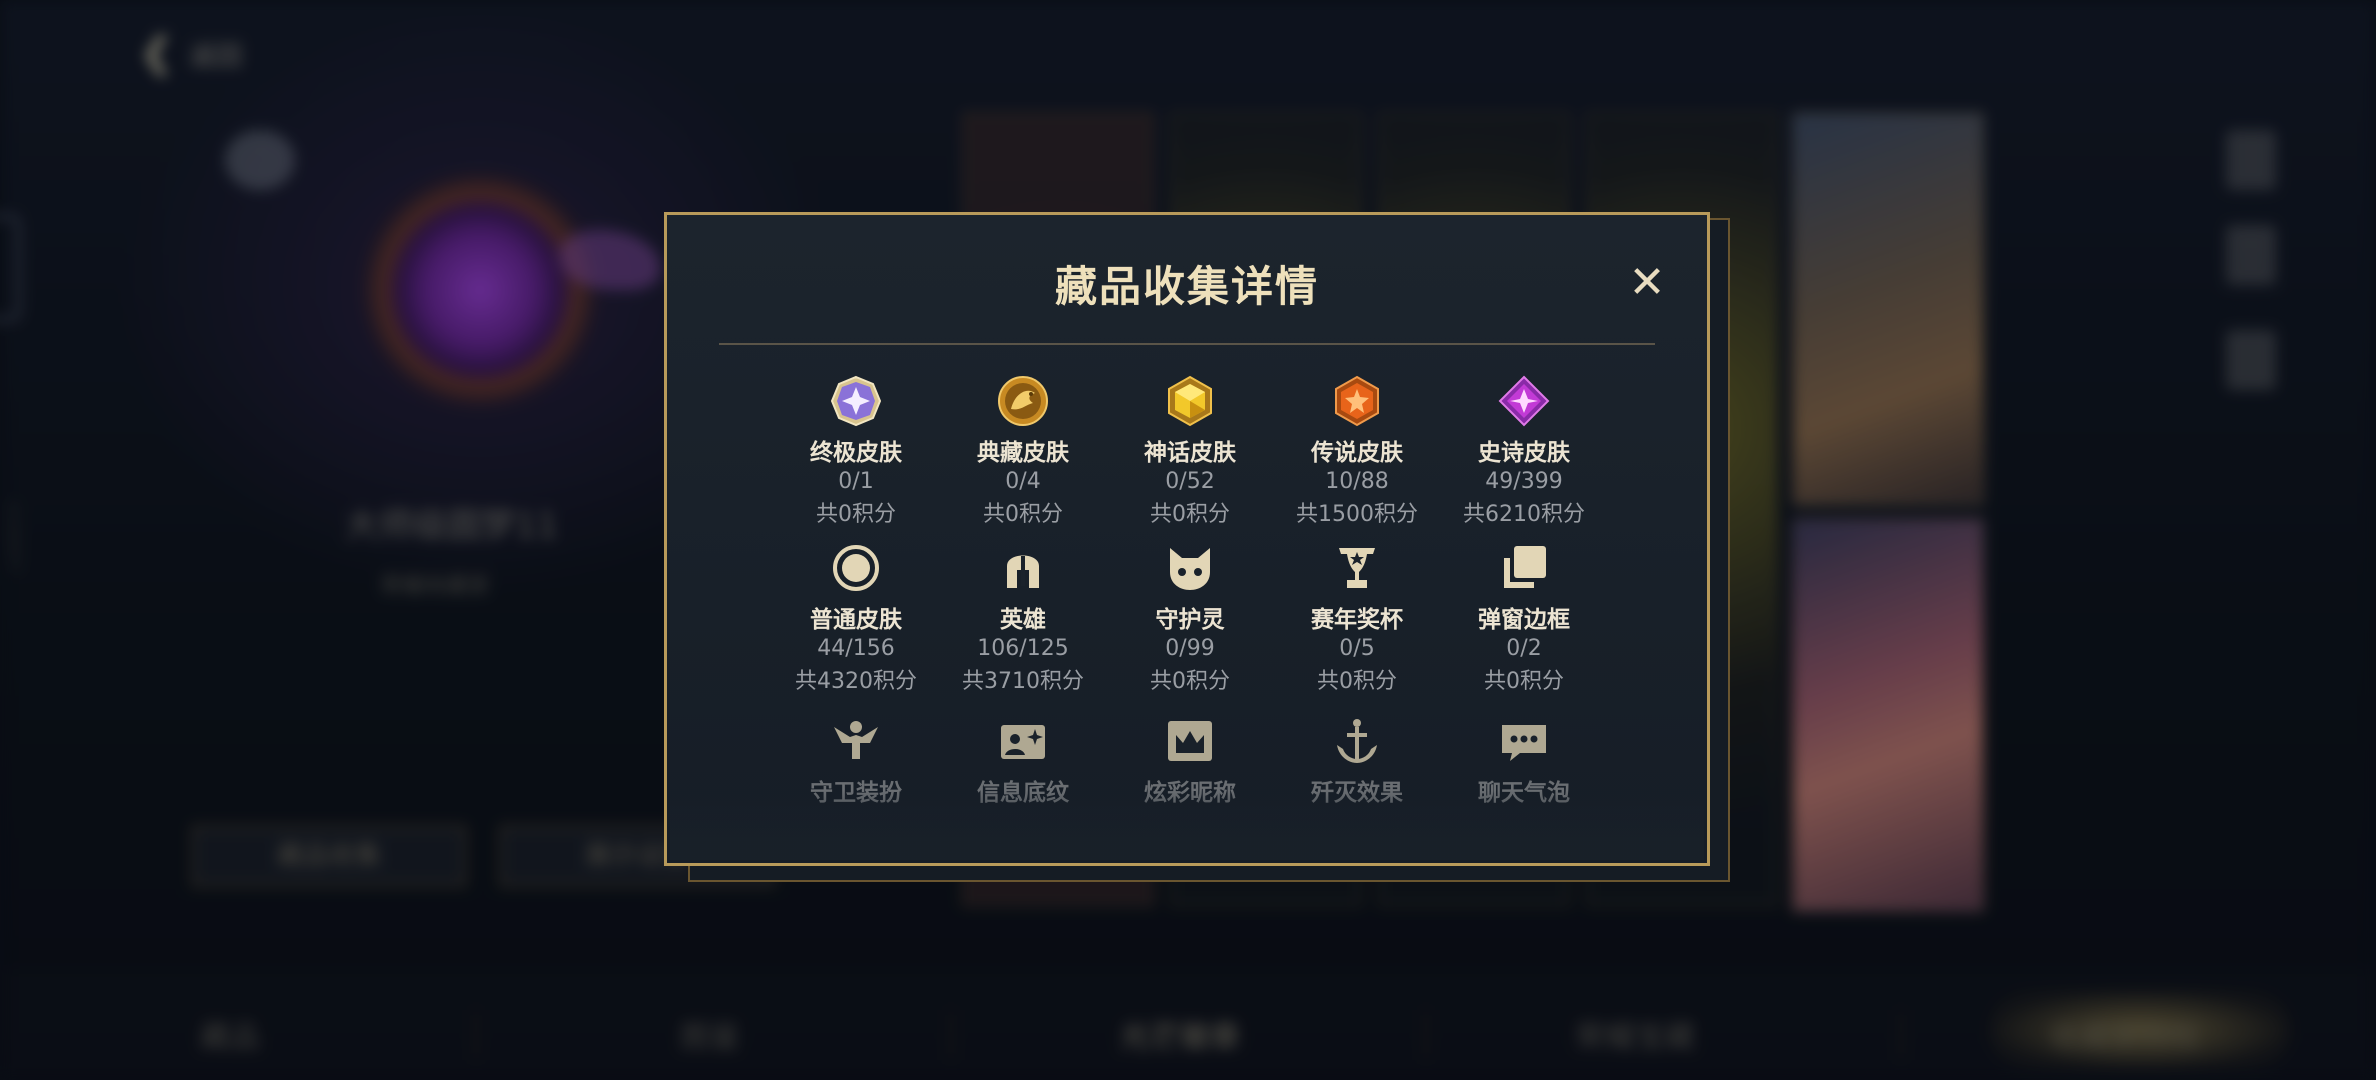 The width and height of the screenshot is (2376, 1080). I want to click on item-points: 共3710积分, so click(1023, 681).